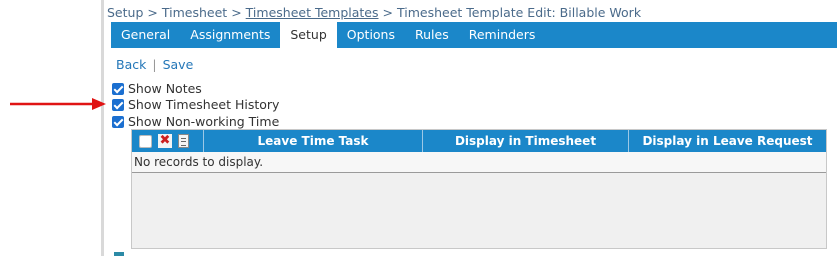 The image size is (837, 256). I want to click on action-links: Back | Save, so click(154, 64).